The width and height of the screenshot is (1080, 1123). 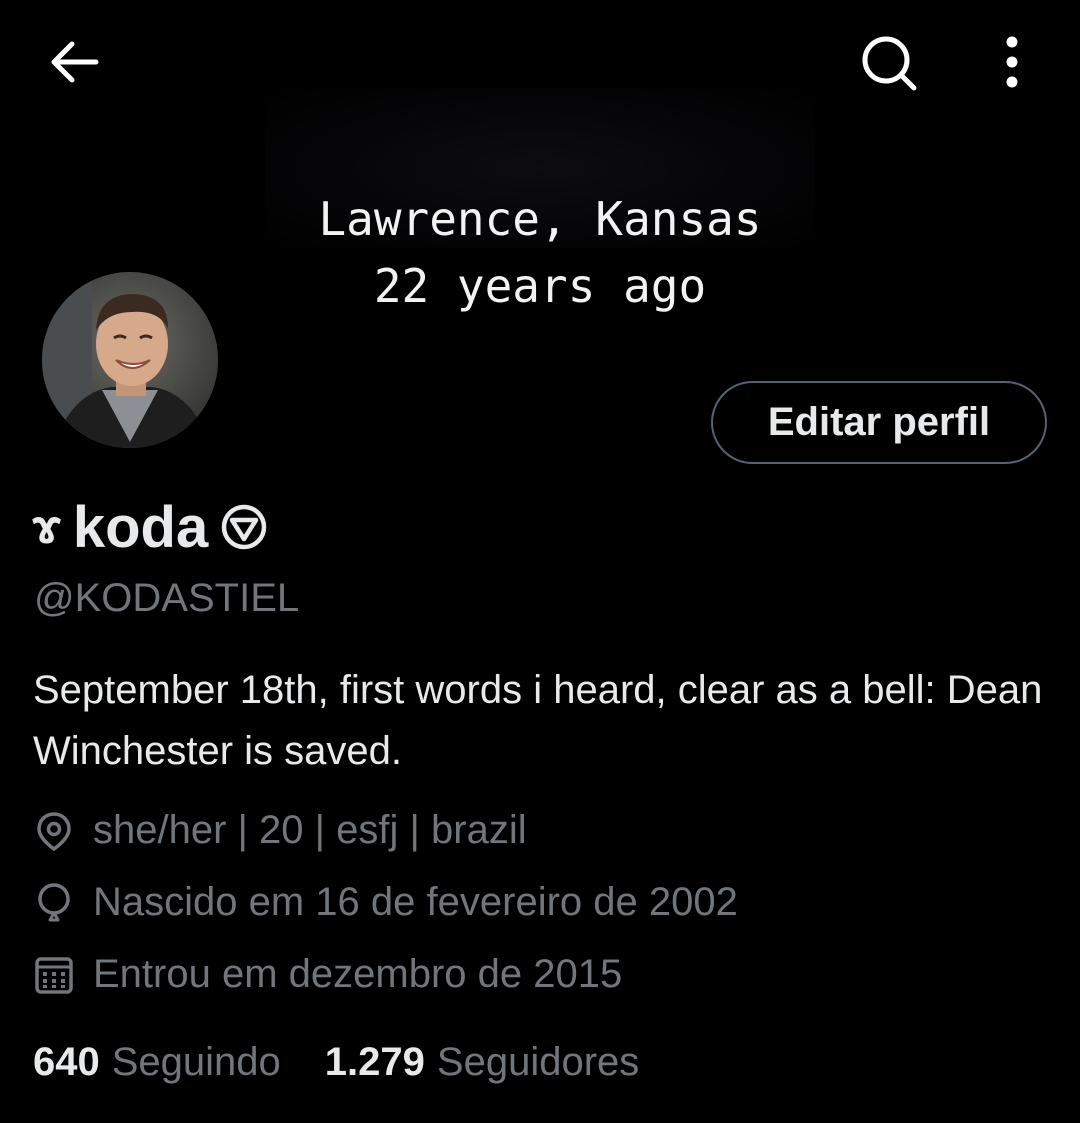 I want to click on handle: @KODASTIEL, so click(x=167, y=598).